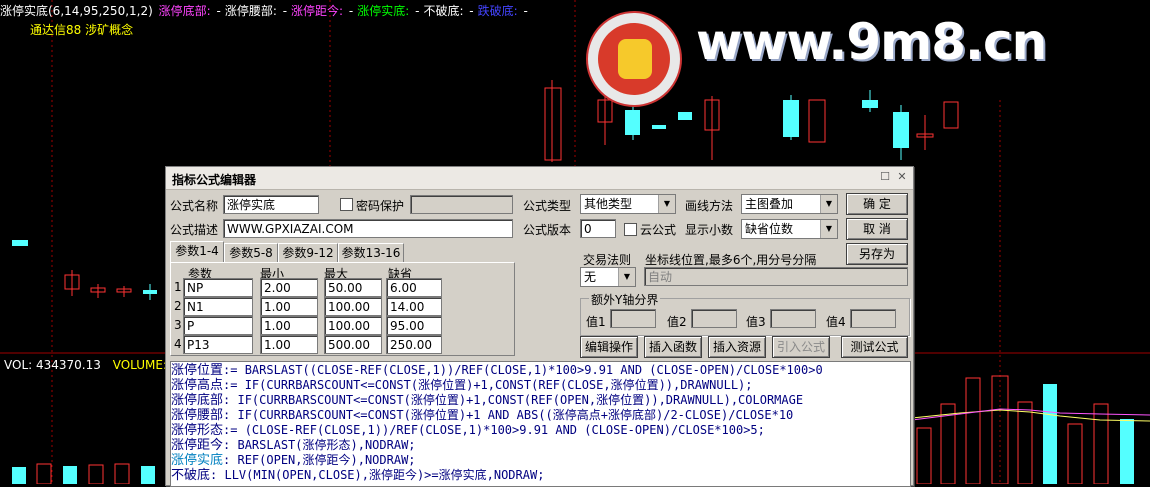 This screenshot has height=487, width=1150. I want to click on watermark-text: www.9m8.cn, so click(871, 42).